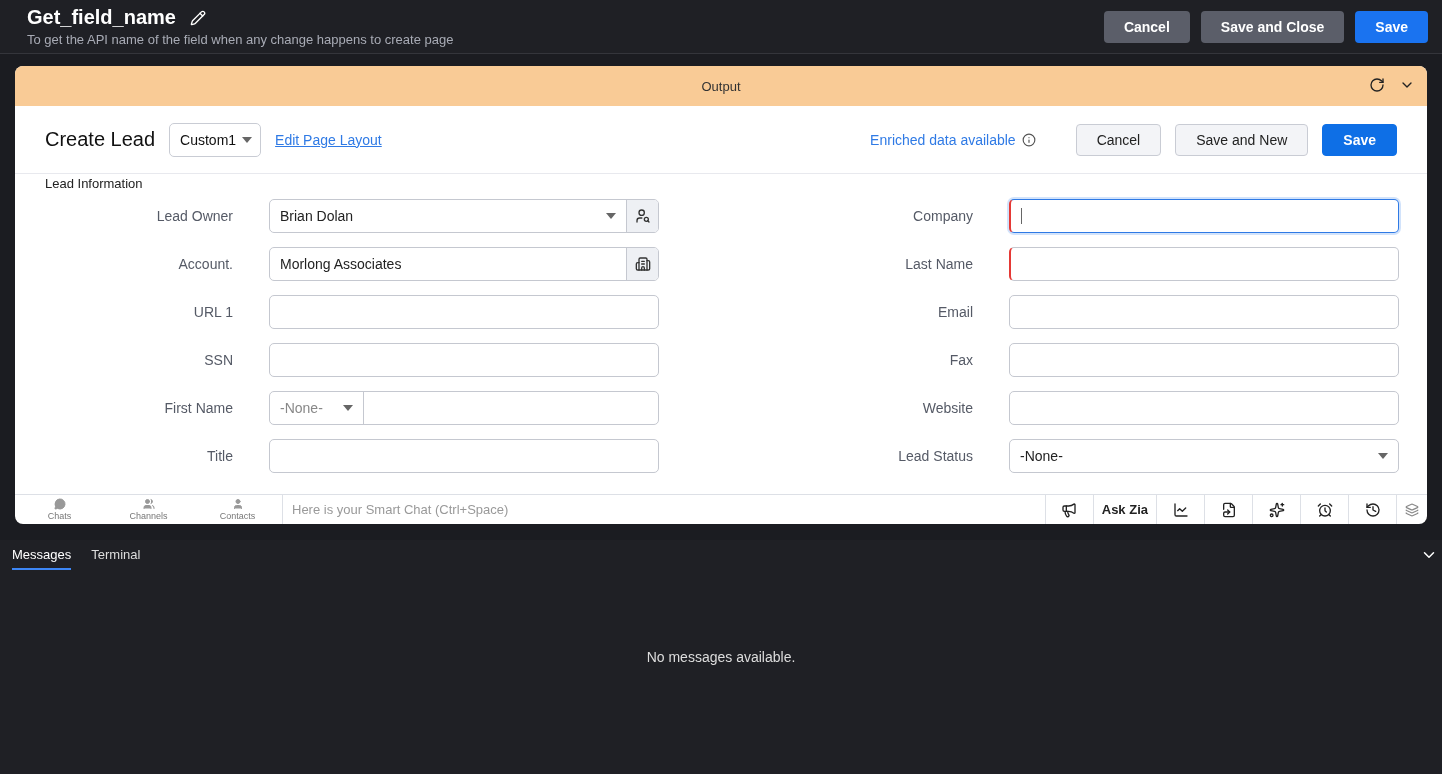  Describe the element at coordinates (1118, 139) in the screenshot. I see `form-button: Cancel` at that location.